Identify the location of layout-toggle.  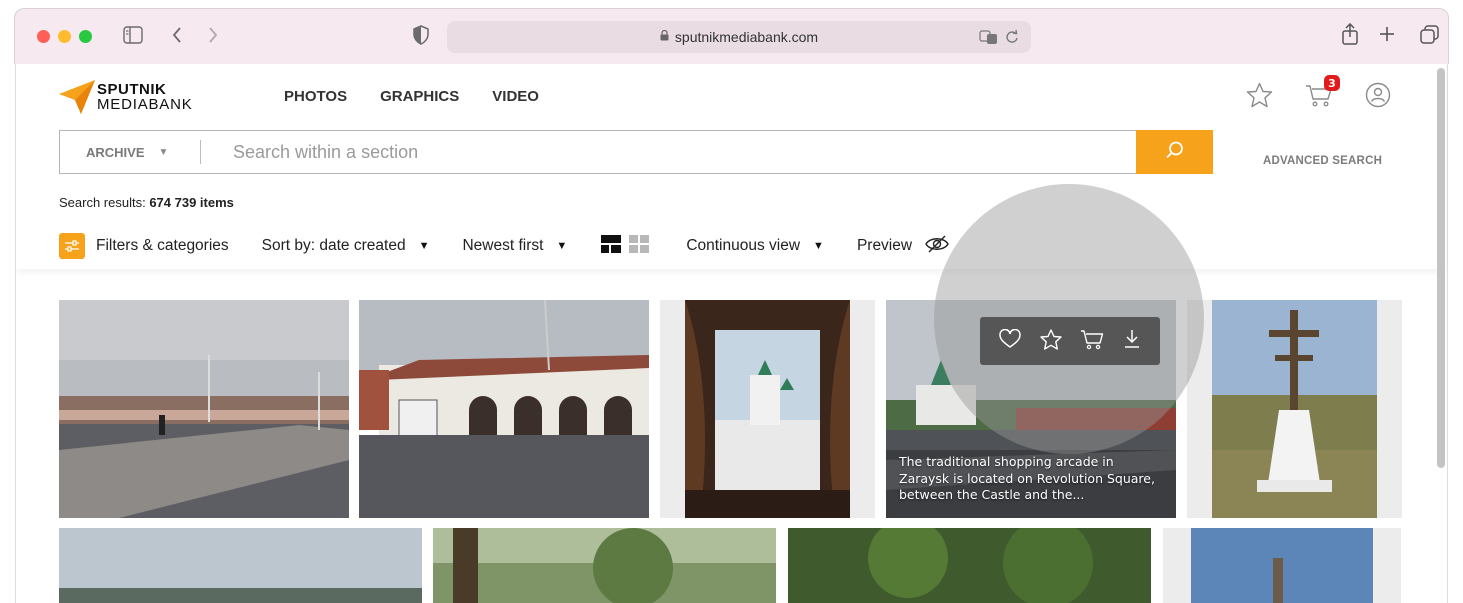
(625, 246).